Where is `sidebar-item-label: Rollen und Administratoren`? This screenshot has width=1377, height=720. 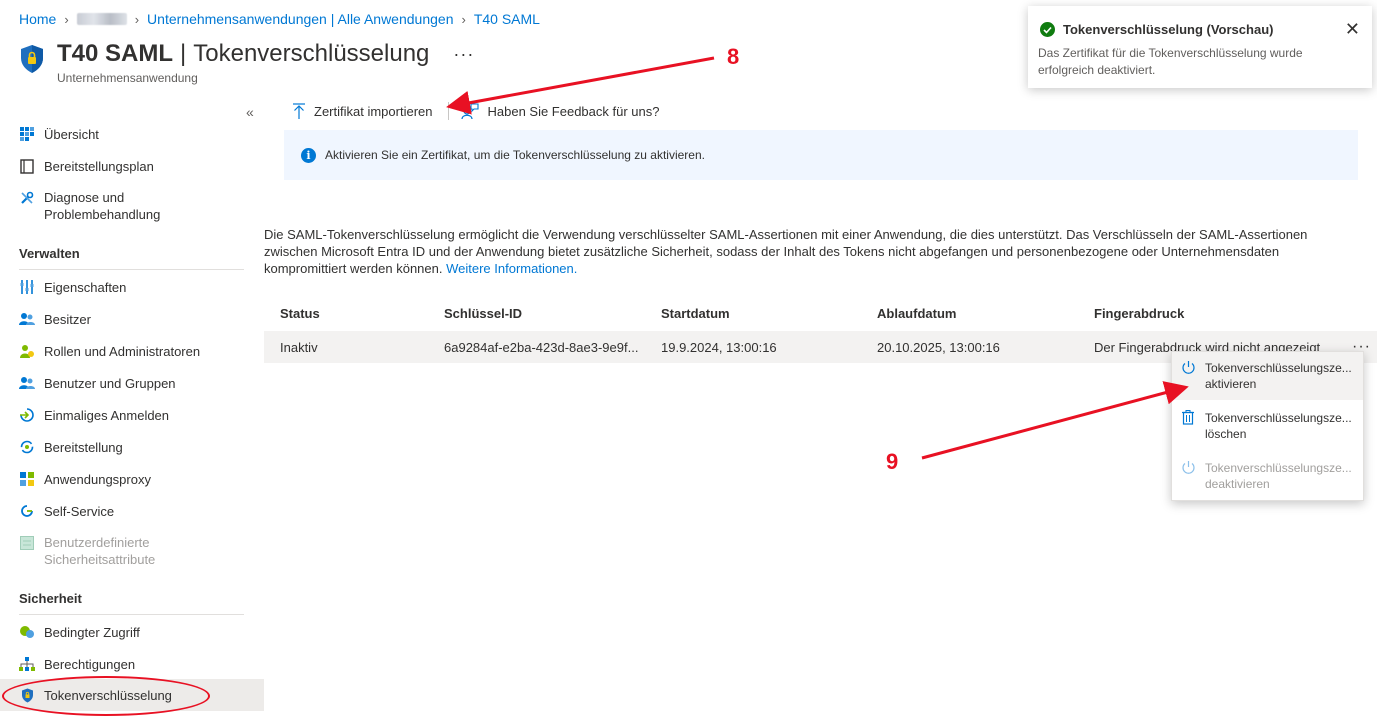
sidebar-item-label: Rollen und Administratoren is located at coordinates (122, 351).